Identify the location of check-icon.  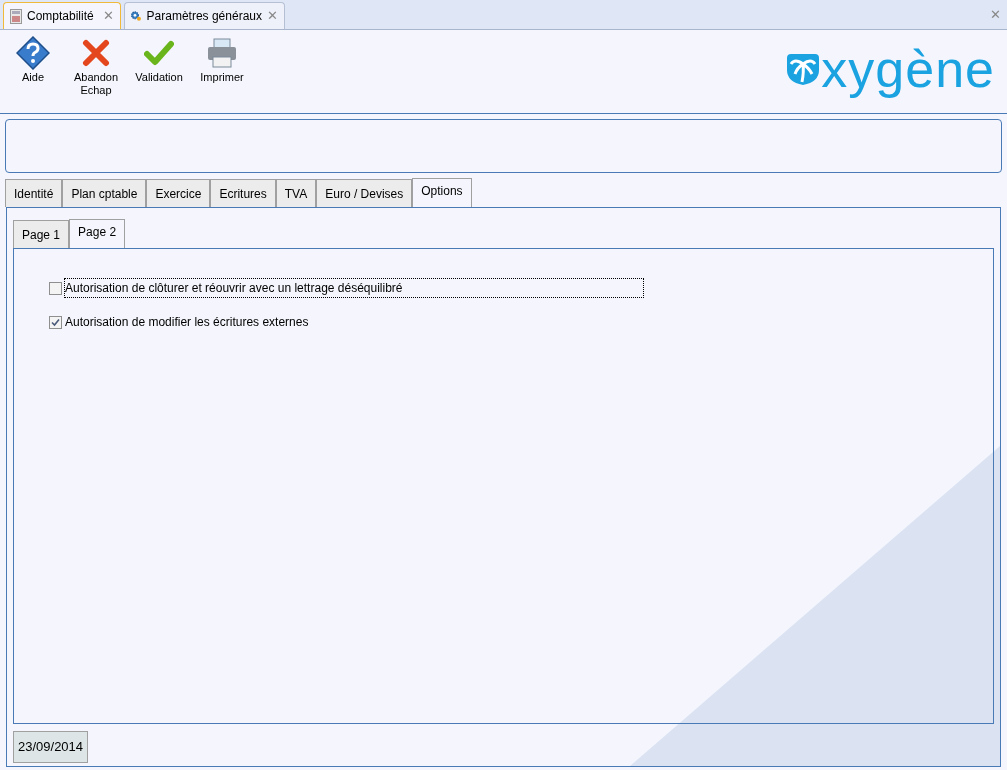
(159, 53).